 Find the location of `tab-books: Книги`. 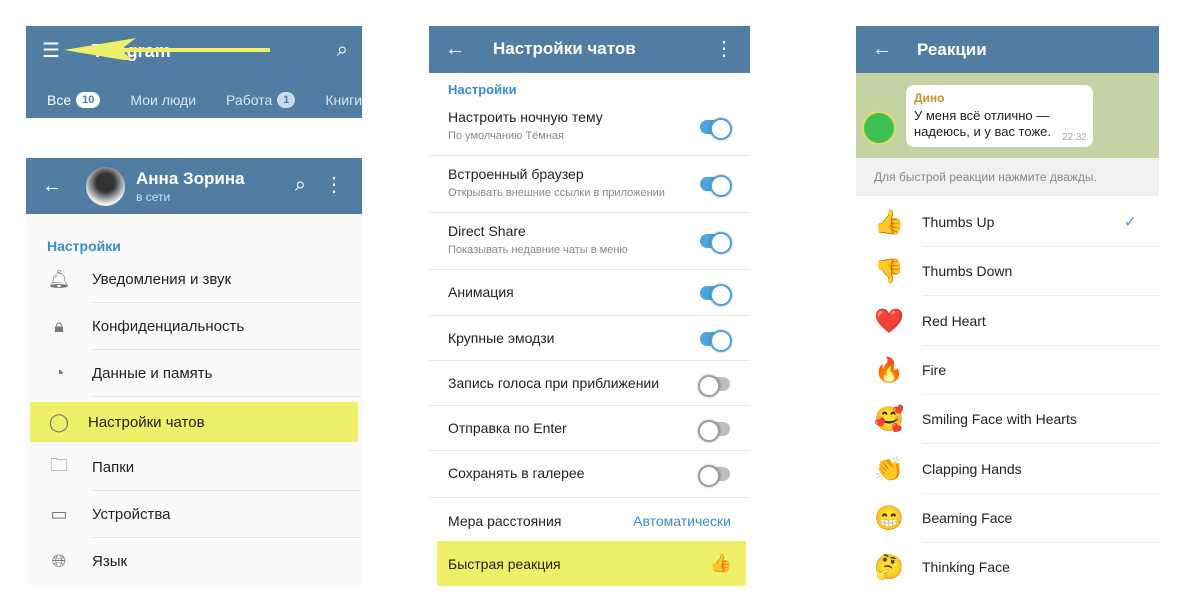

tab-books: Книги is located at coordinates (343, 100).